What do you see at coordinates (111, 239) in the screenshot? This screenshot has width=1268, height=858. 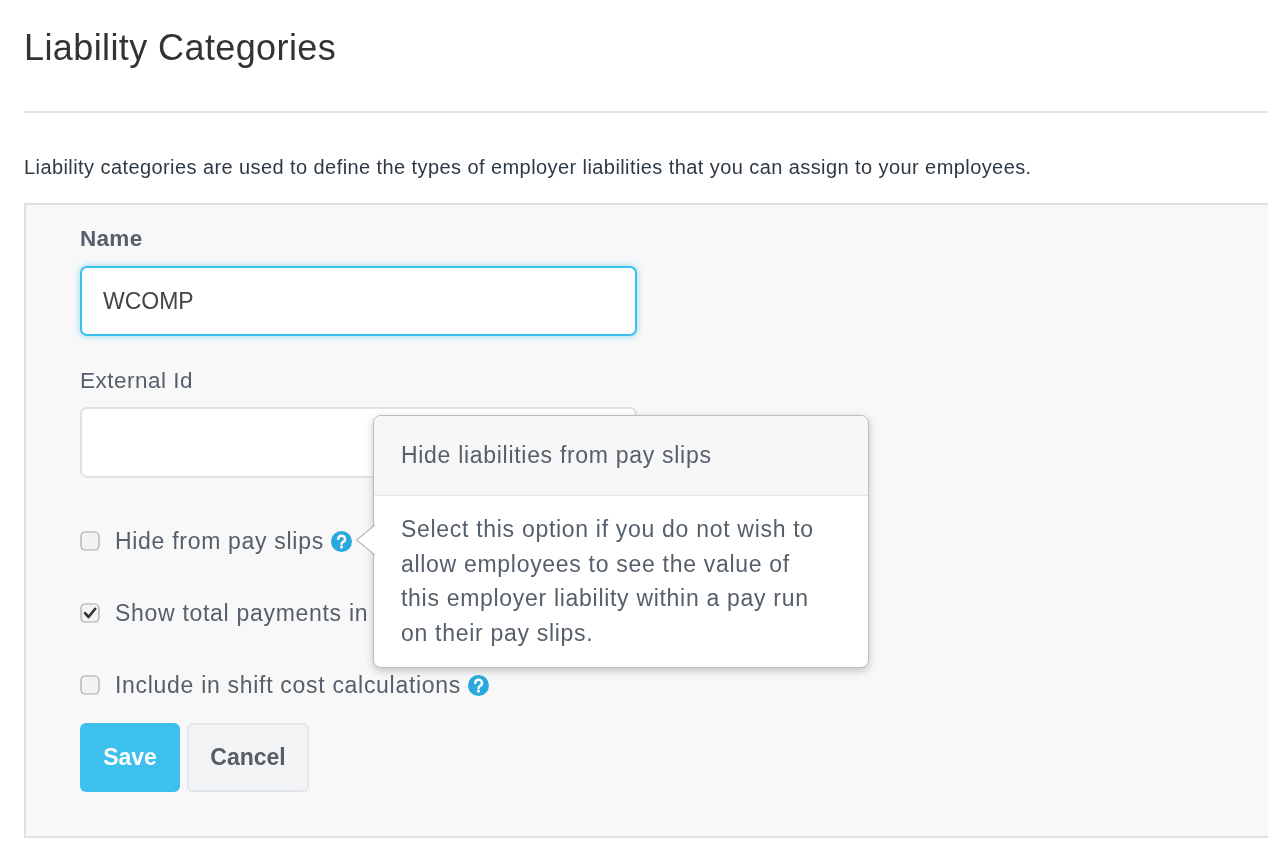 I see `field-label: Name` at bounding box center [111, 239].